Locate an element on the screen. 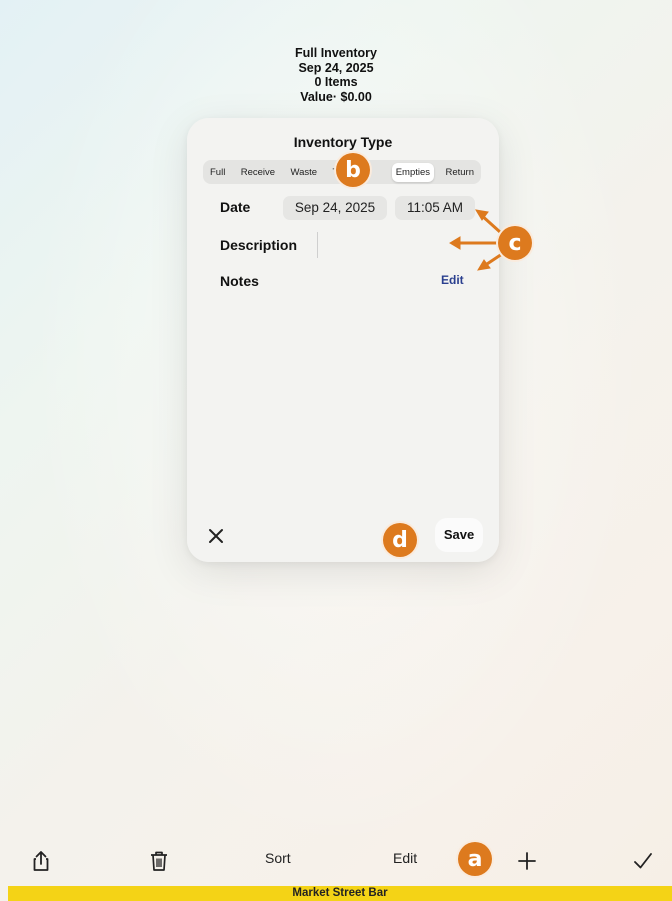  sort-button: Sort is located at coordinates (278, 858).